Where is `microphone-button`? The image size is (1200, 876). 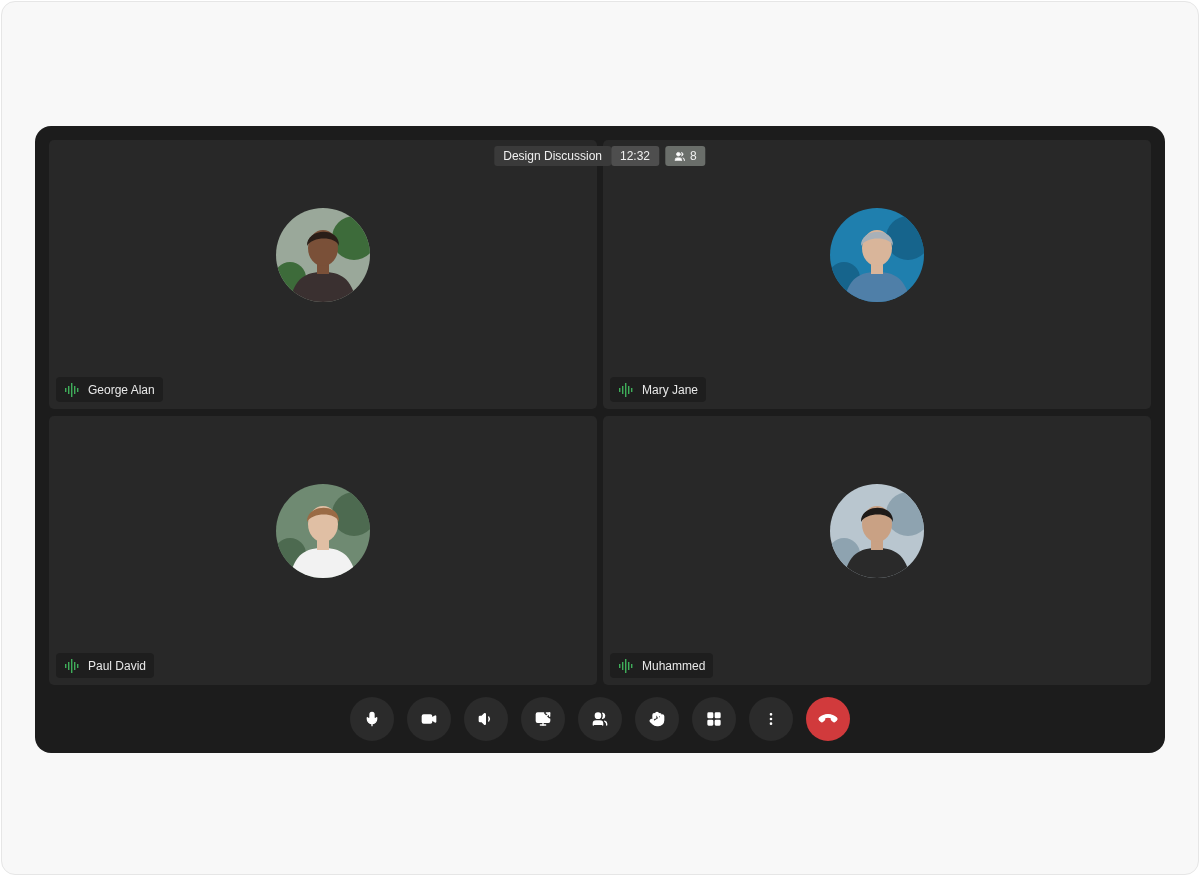
microphone-button is located at coordinates (372, 719).